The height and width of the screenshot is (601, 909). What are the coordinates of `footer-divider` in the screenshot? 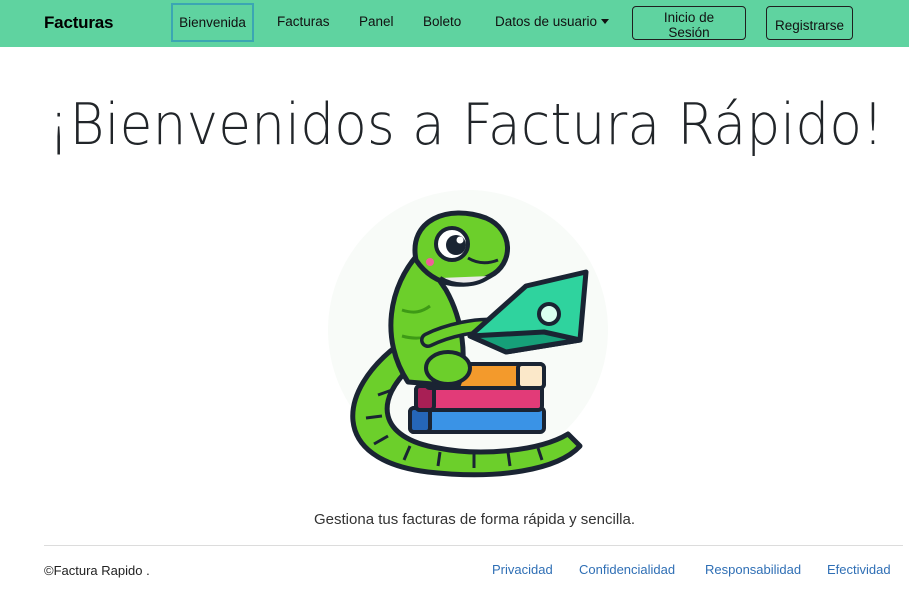 It's located at (473, 545).